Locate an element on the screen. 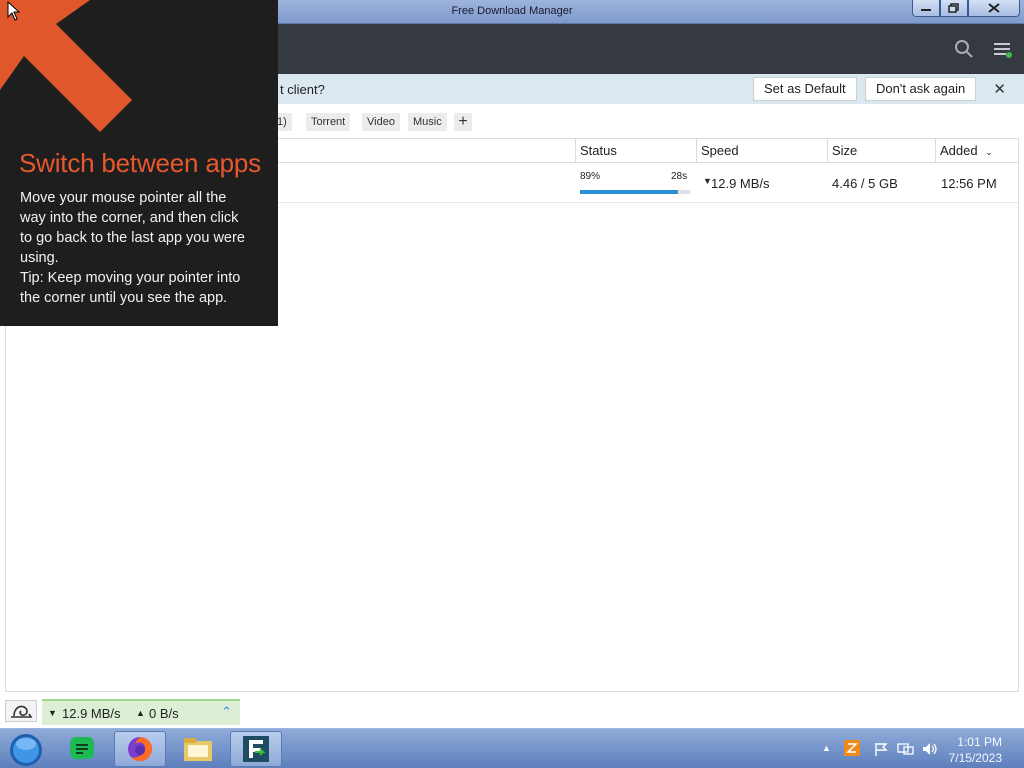  download-speed: 12.9 MB/s is located at coordinates (740, 183).